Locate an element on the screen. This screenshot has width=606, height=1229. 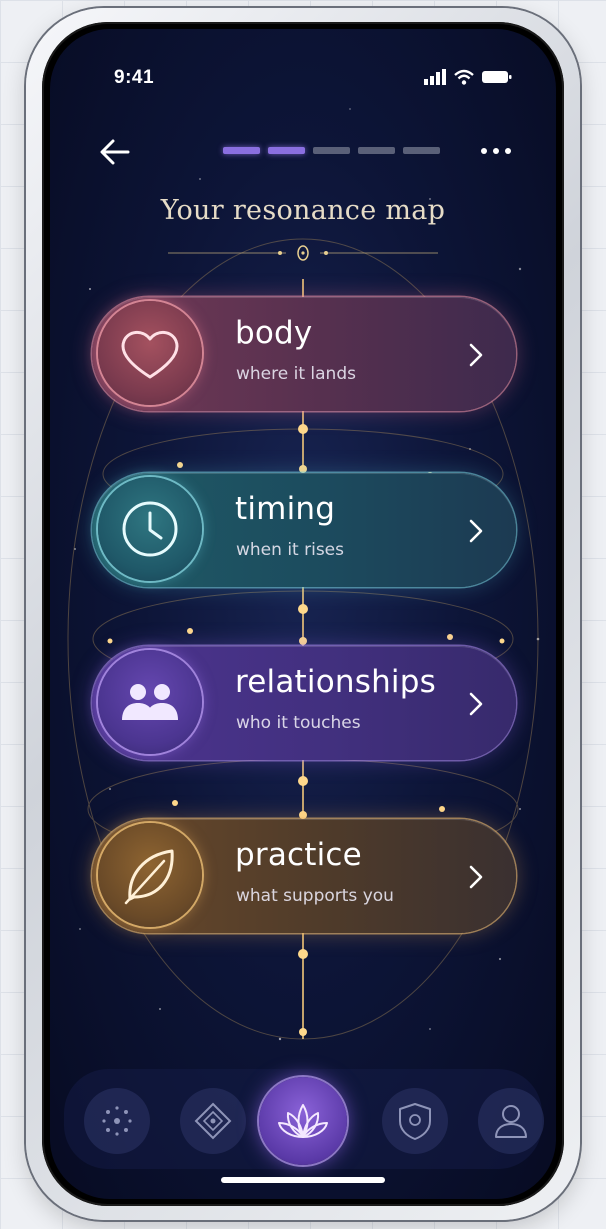
card-body-icon-badge is located at coordinates (150, 353).